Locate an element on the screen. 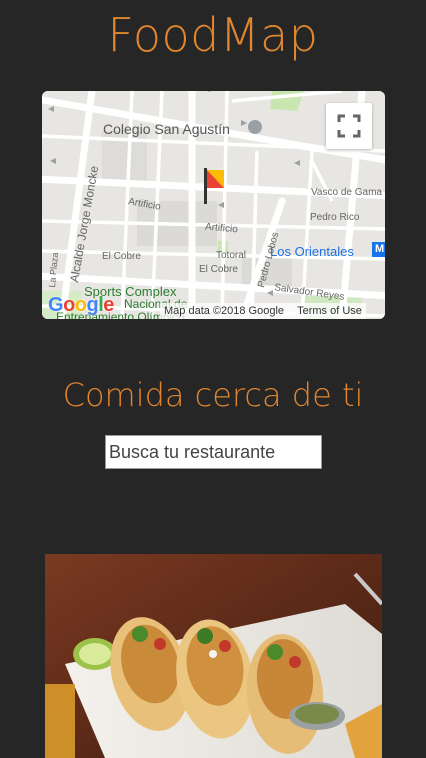 The height and width of the screenshot is (758, 426). map-attribution: Map data ©2018 Google Terms of Use is located at coordinates (263, 311).